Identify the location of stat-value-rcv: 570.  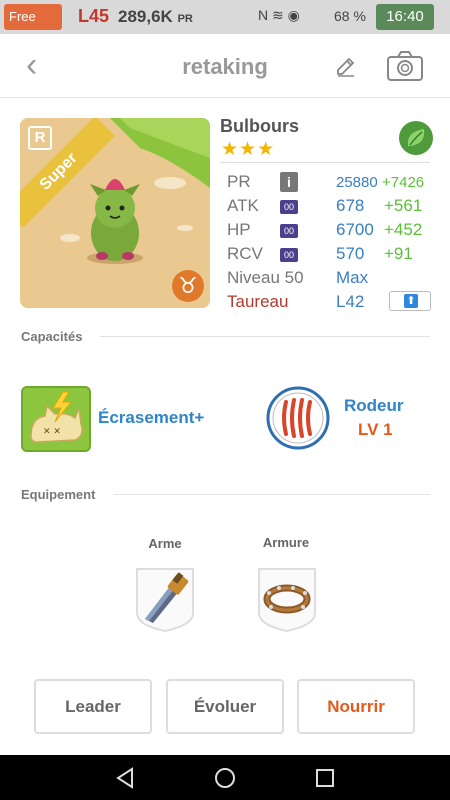
(350, 253).